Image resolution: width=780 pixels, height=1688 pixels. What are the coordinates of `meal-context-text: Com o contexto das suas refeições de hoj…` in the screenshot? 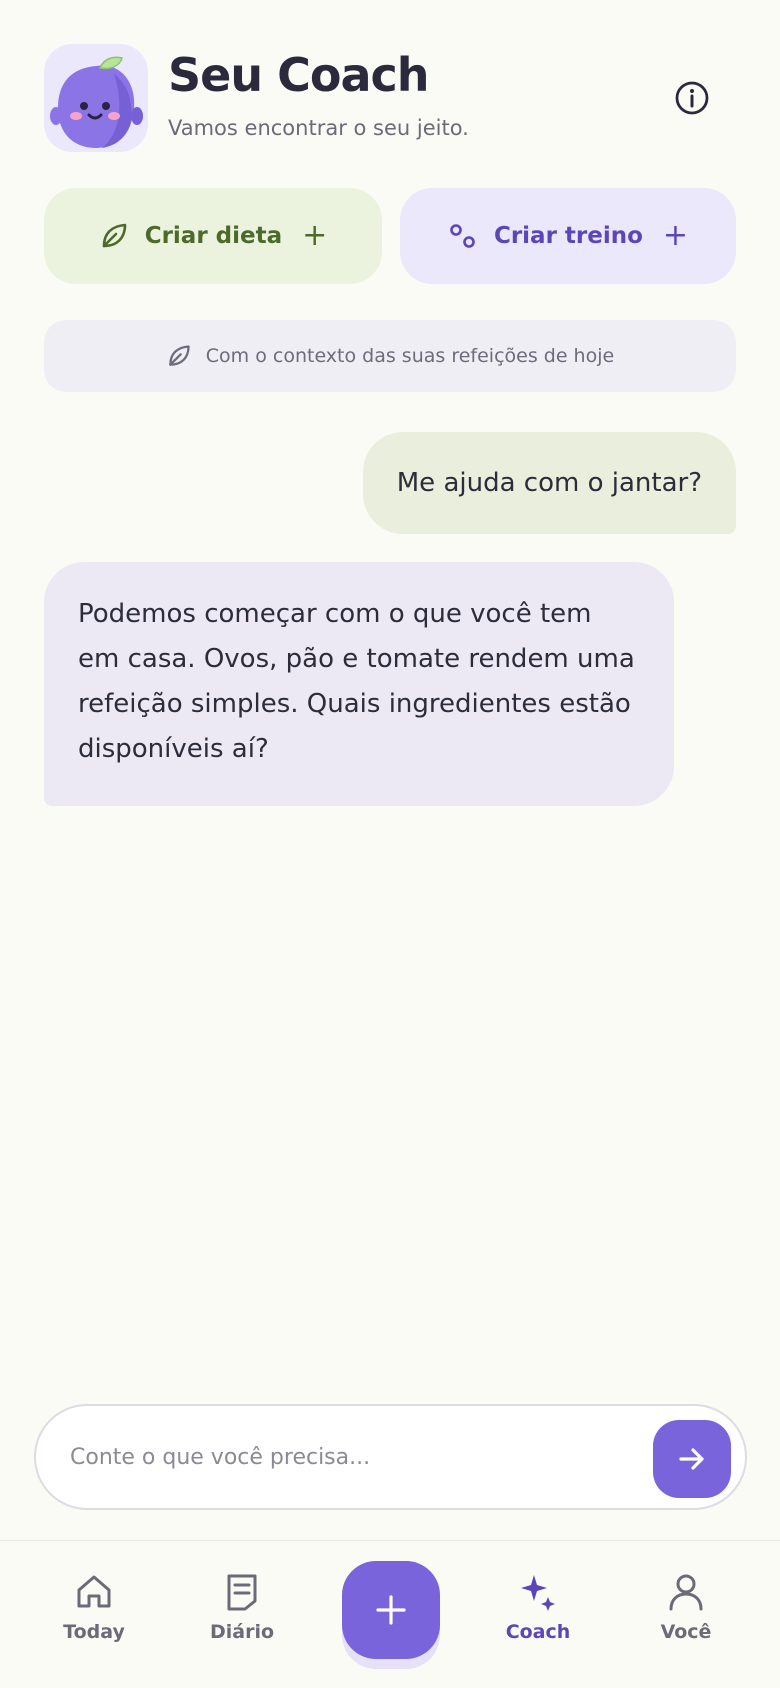 It's located at (410, 356).